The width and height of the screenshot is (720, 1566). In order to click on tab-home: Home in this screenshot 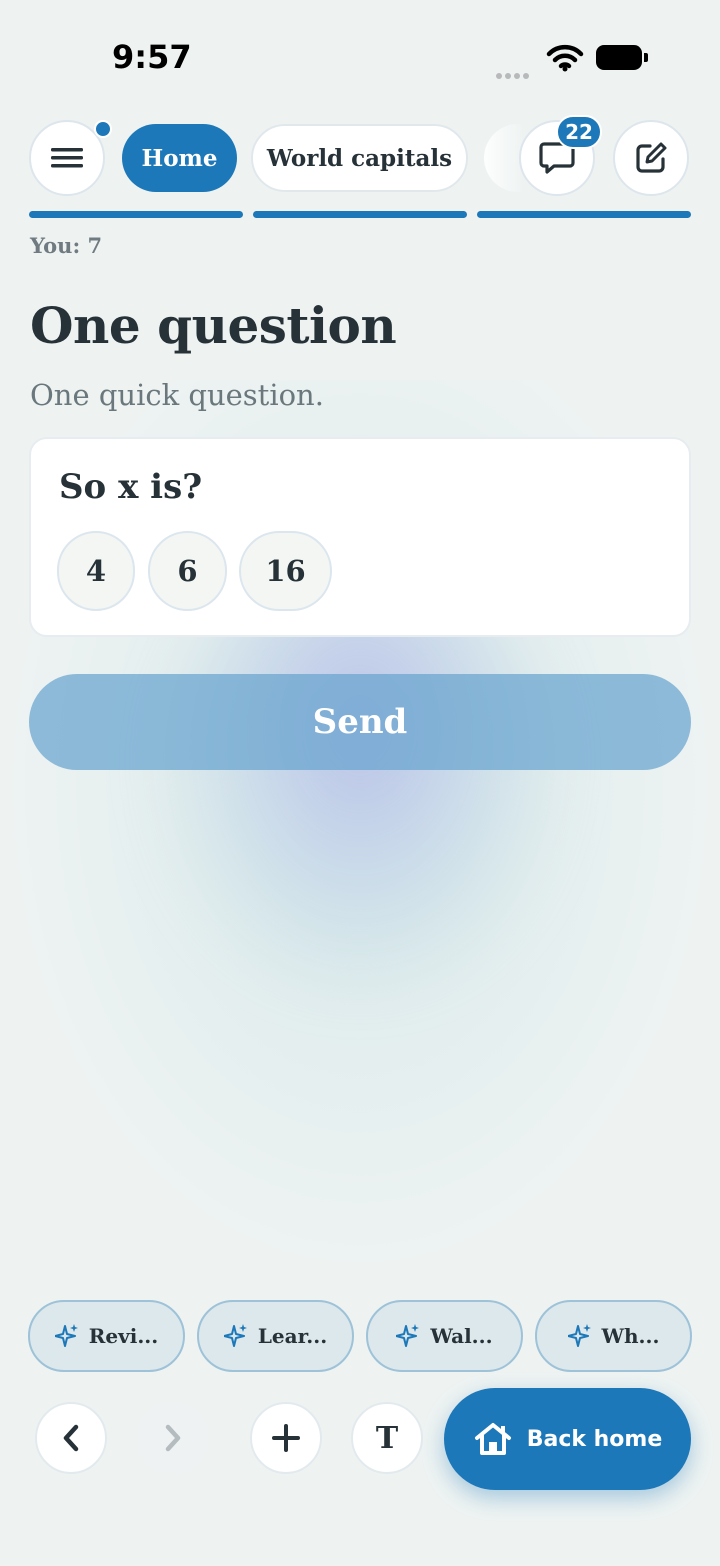, I will do `click(179, 158)`.